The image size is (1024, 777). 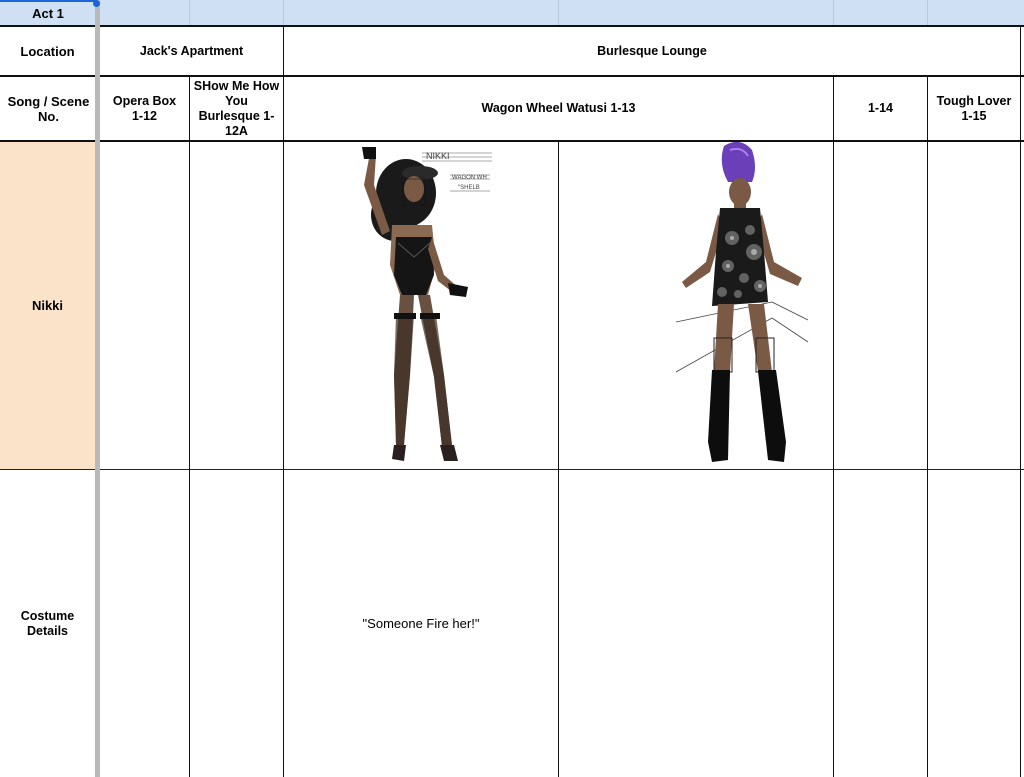 I want to click on location-burlesque-lounge: Burlesque Lounge, so click(x=652, y=51).